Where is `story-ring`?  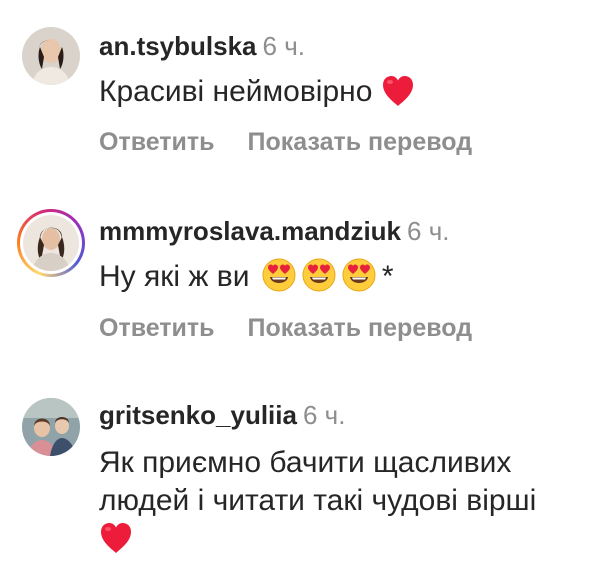
story-ring is located at coordinates (51, 243).